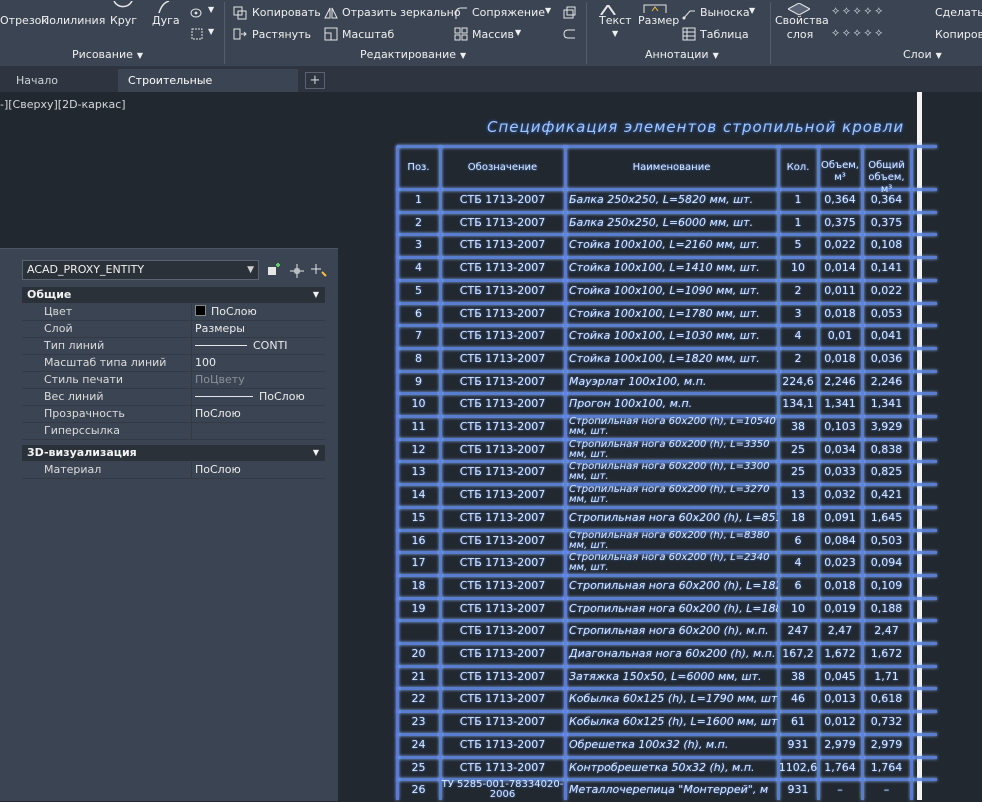 This screenshot has height=802, width=982. I want to click on general-group-header: Общие ▼, so click(173, 295).